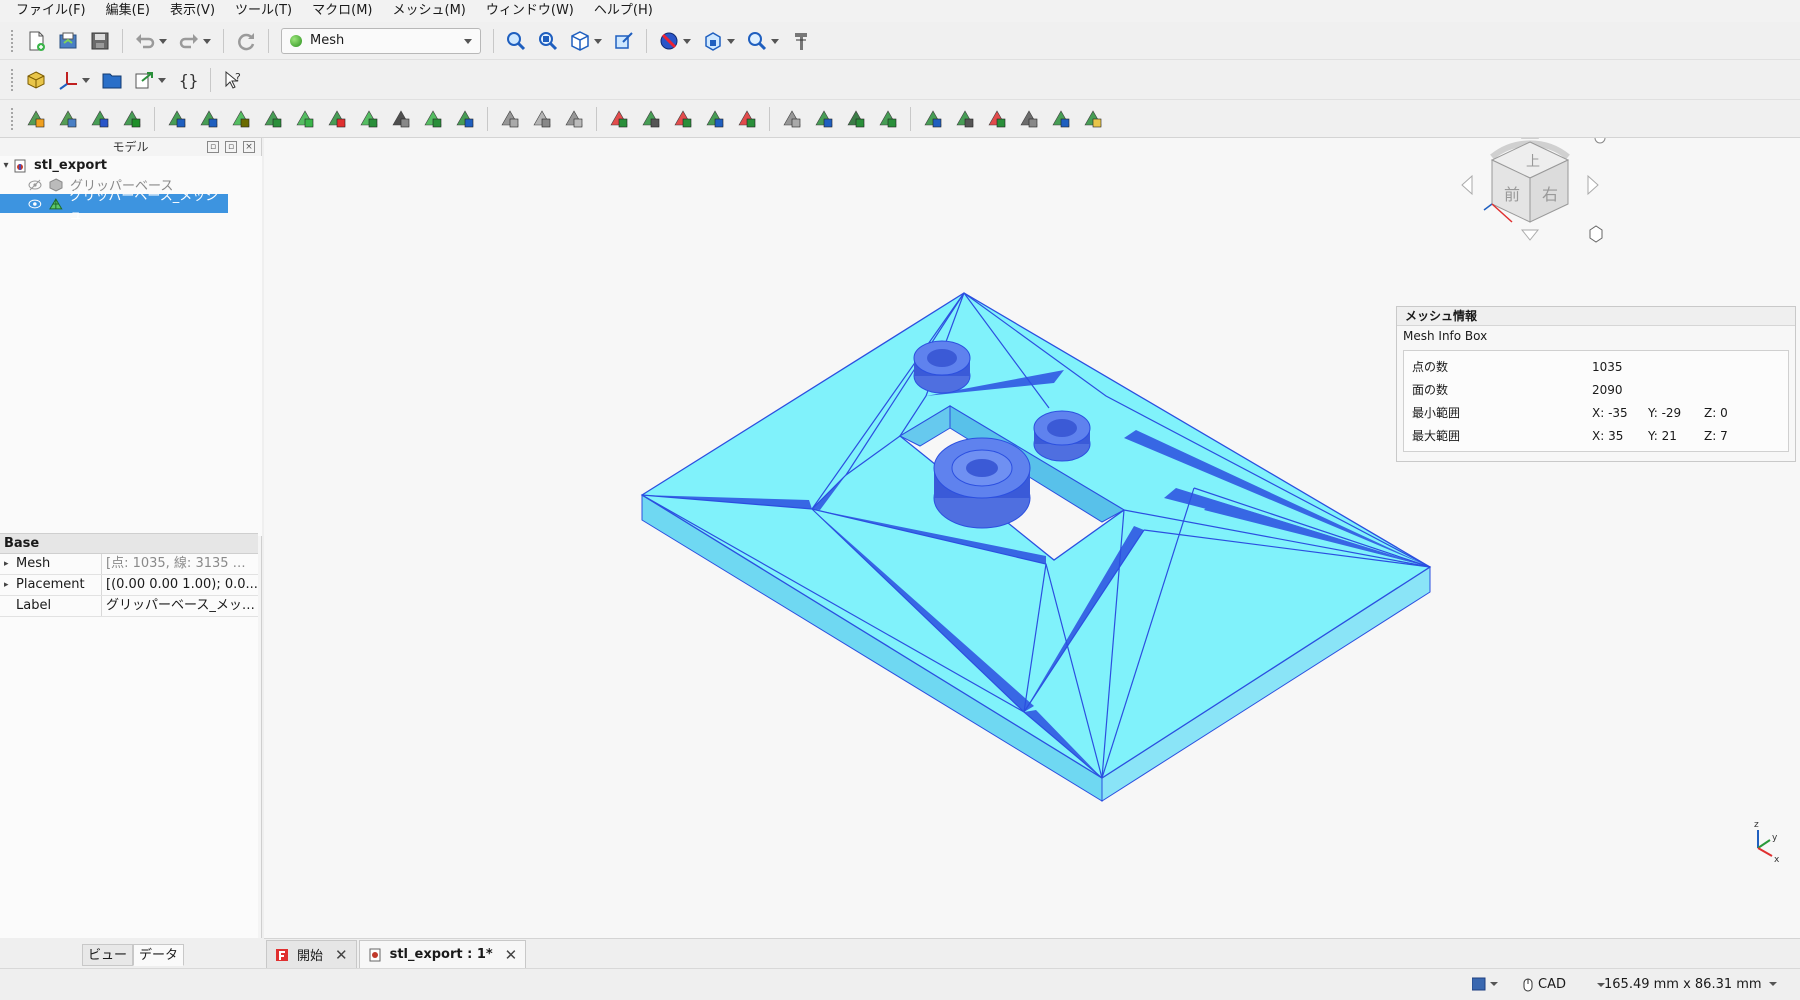 Image resolution: width=1800 pixels, height=1000 pixels. I want to click on chevron-down-icon: ▾, so click(6, 165).